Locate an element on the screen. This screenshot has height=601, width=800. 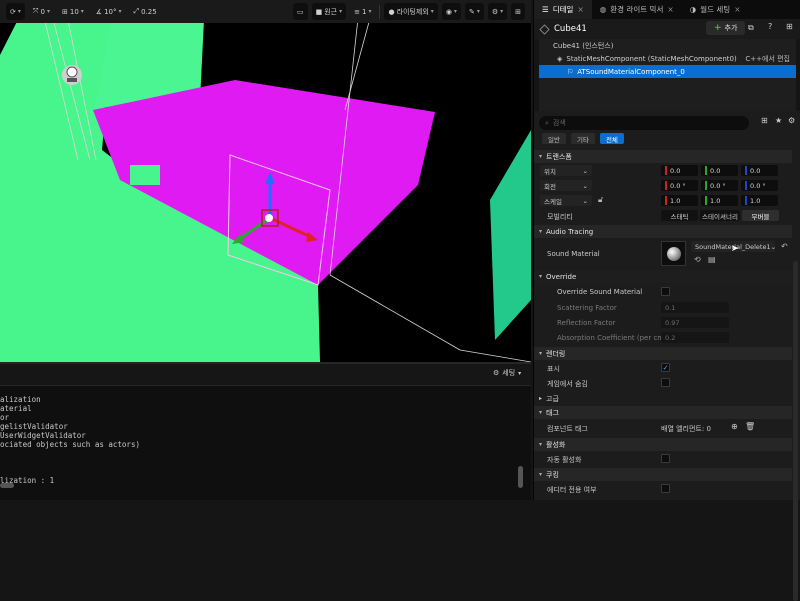
component-row-soundmaterial: ⚐ ATSoundMaterialComponent_0 is located at coordinates (667, 71).